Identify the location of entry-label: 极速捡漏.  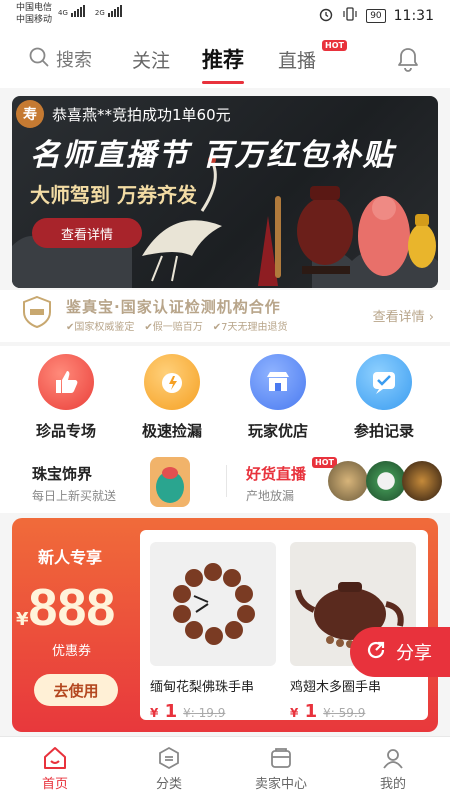
(171, 431).